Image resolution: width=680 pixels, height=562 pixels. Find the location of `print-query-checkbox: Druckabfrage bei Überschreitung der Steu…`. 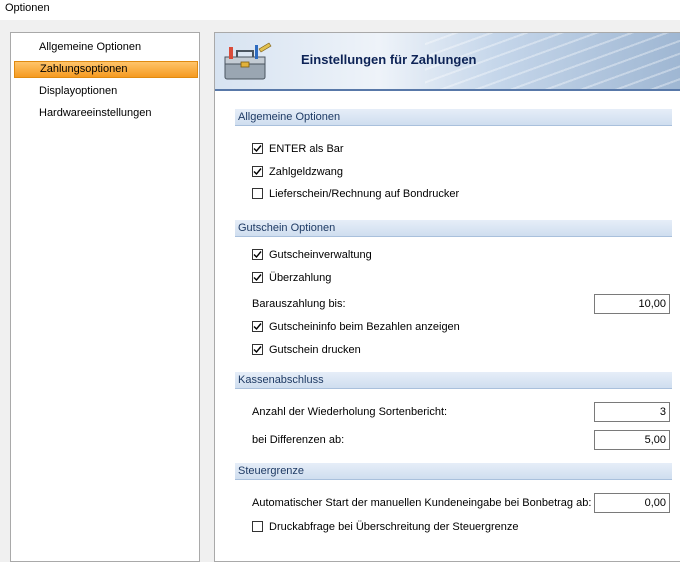

print-query-checkbox: Druckabfrage bei Überschreitung der Steu… is located at coordinates (385, 528).